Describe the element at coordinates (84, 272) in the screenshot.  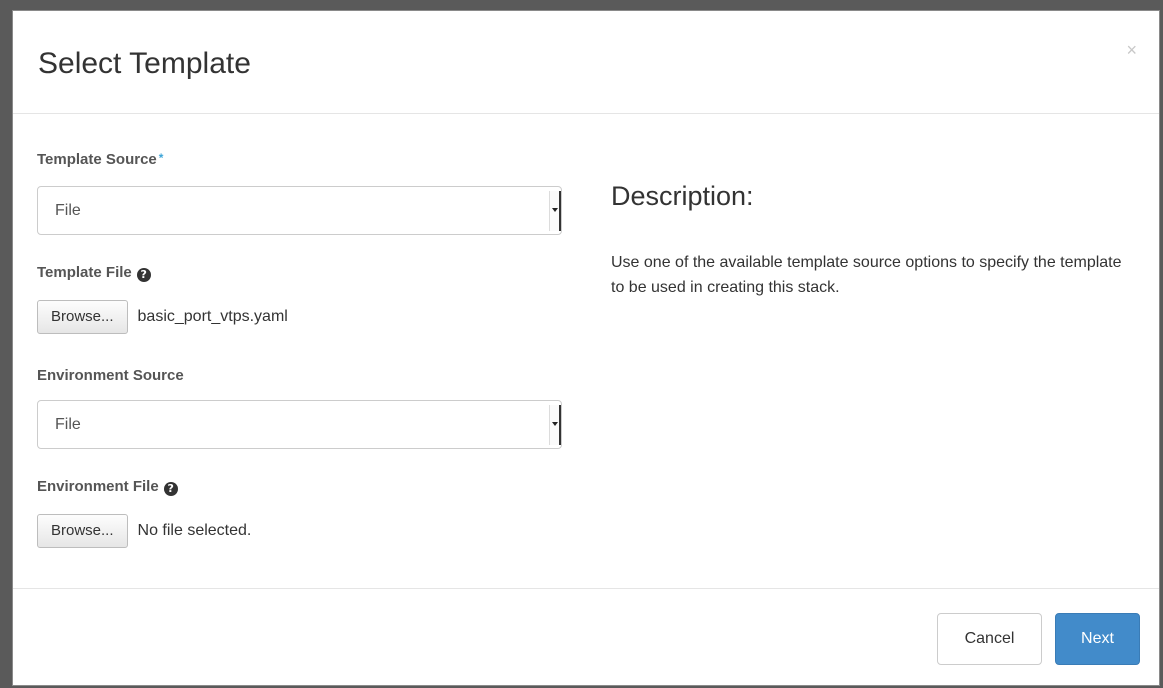
I see `template-file-label-text: Template File` at that location.